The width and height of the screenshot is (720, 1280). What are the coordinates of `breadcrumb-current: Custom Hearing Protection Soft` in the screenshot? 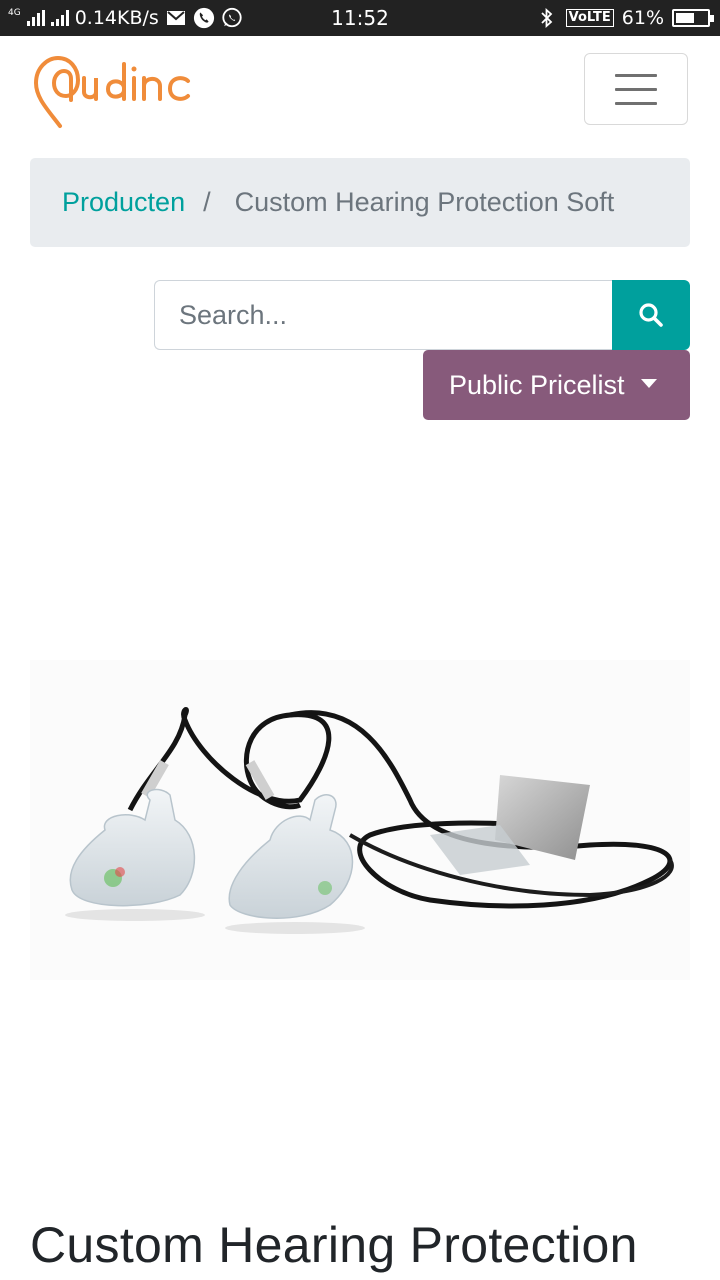 It's located at (424, 202).